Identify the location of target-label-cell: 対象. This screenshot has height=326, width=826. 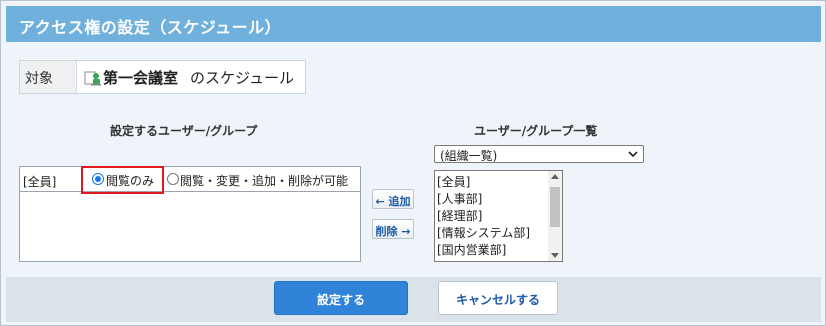
(48, 77).